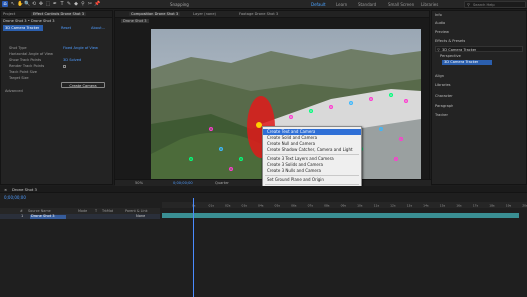 This screenshot has height=297, width=527. I want to click on effect-result-highlight: 3D Camera Tracker, so click(467, 62).